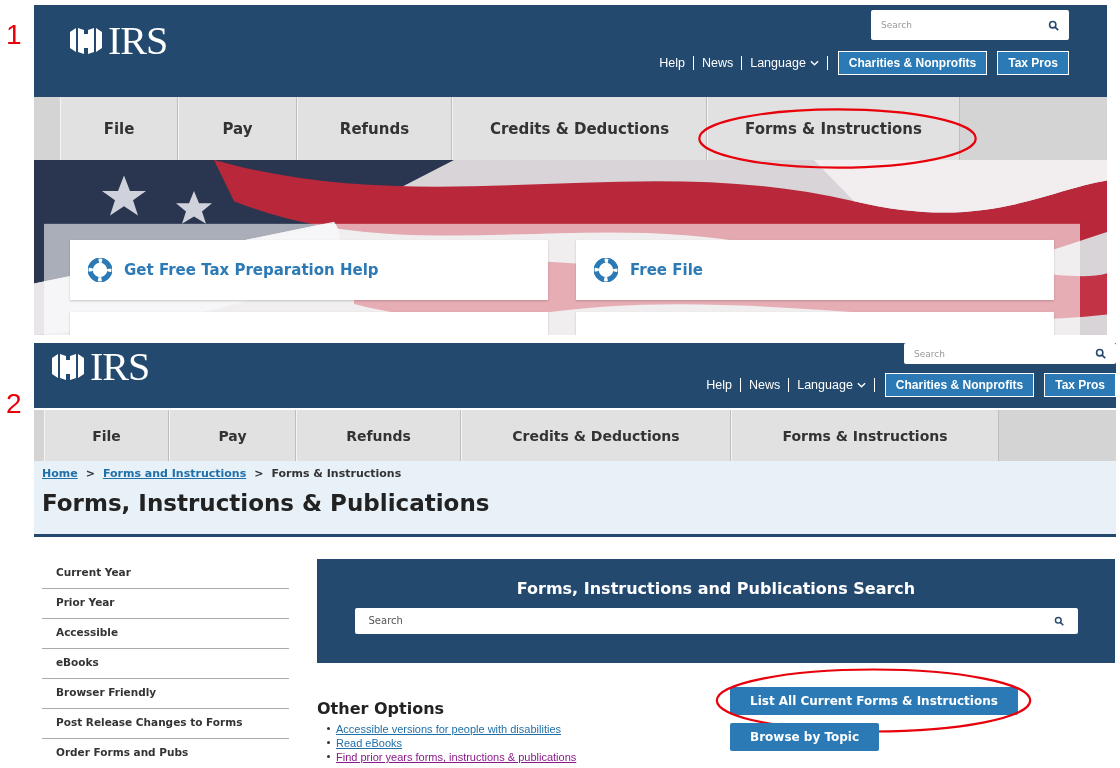 Image resolution: width=1120 pixels, height=768 pixels. What do you see at coordinates (369, 743) in the screenshot?
I see `link: Read eBooks` at bounding box center [369, 743].